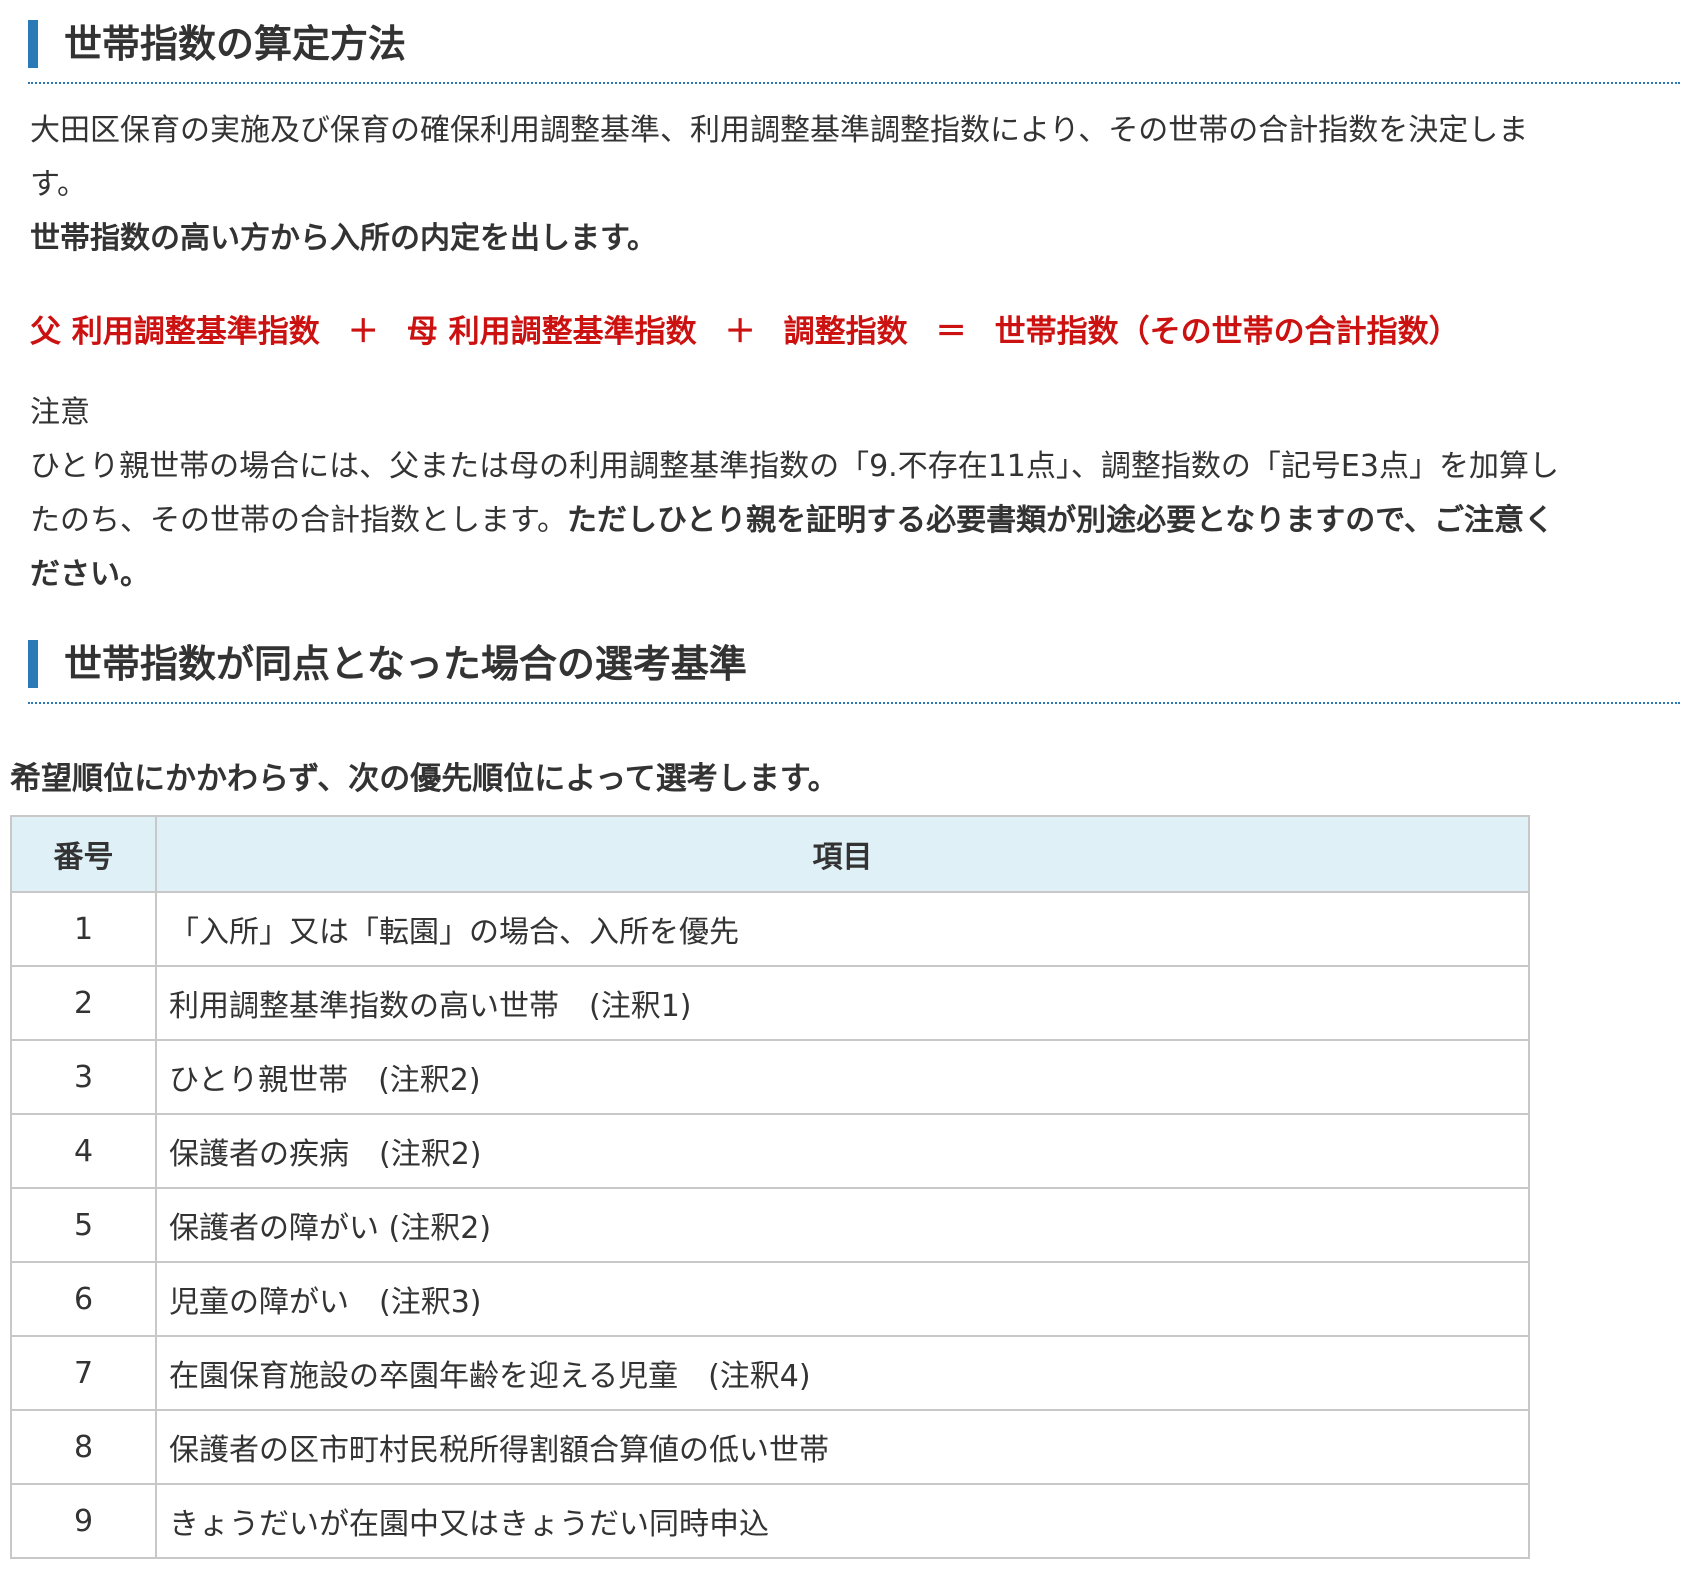 This screenshot has height=1589, width=1688. I want to click on intro-line-2: す。, so click(58, 184).